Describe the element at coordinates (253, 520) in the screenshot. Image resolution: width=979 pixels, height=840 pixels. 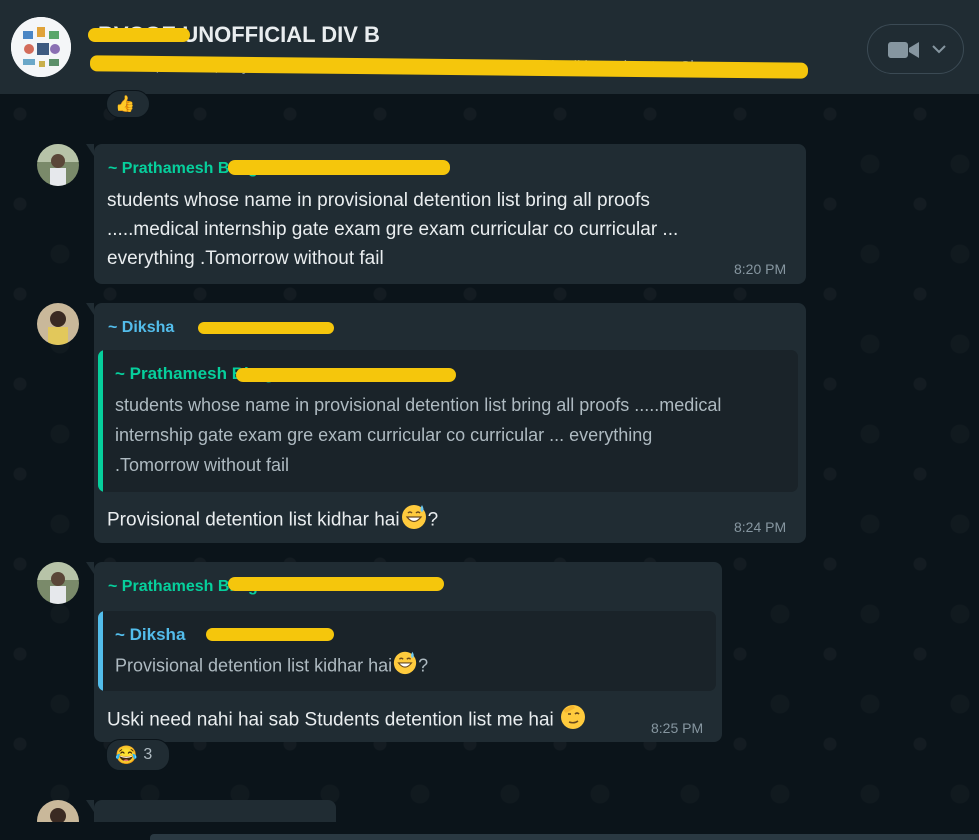
I see `message-text-body: Provisional detention list kidhar hai` at that location.